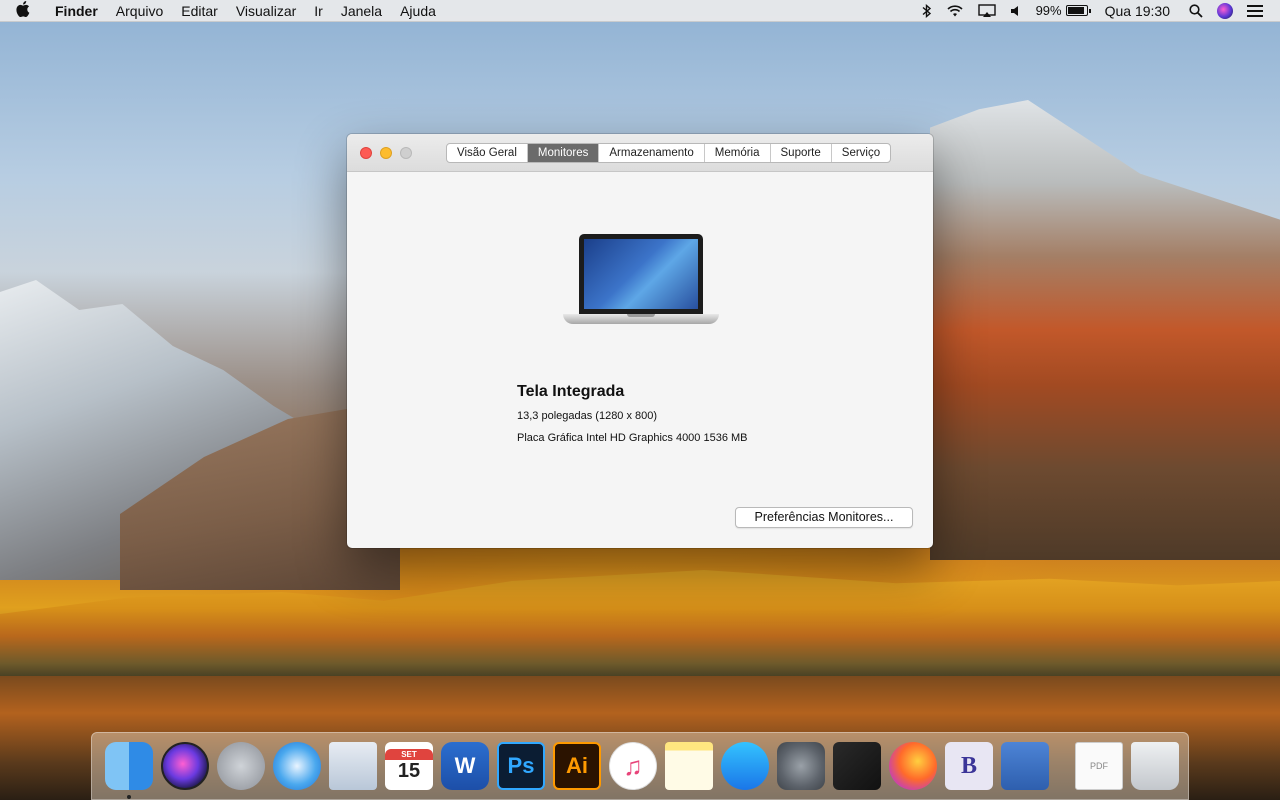 Image resolution: width=1280 pixels, height=800 pixels. What do you see at coordinates (738, 153) in the screenshot?
I see `tab-memoria: Memória` at bounding box center [738, 153].